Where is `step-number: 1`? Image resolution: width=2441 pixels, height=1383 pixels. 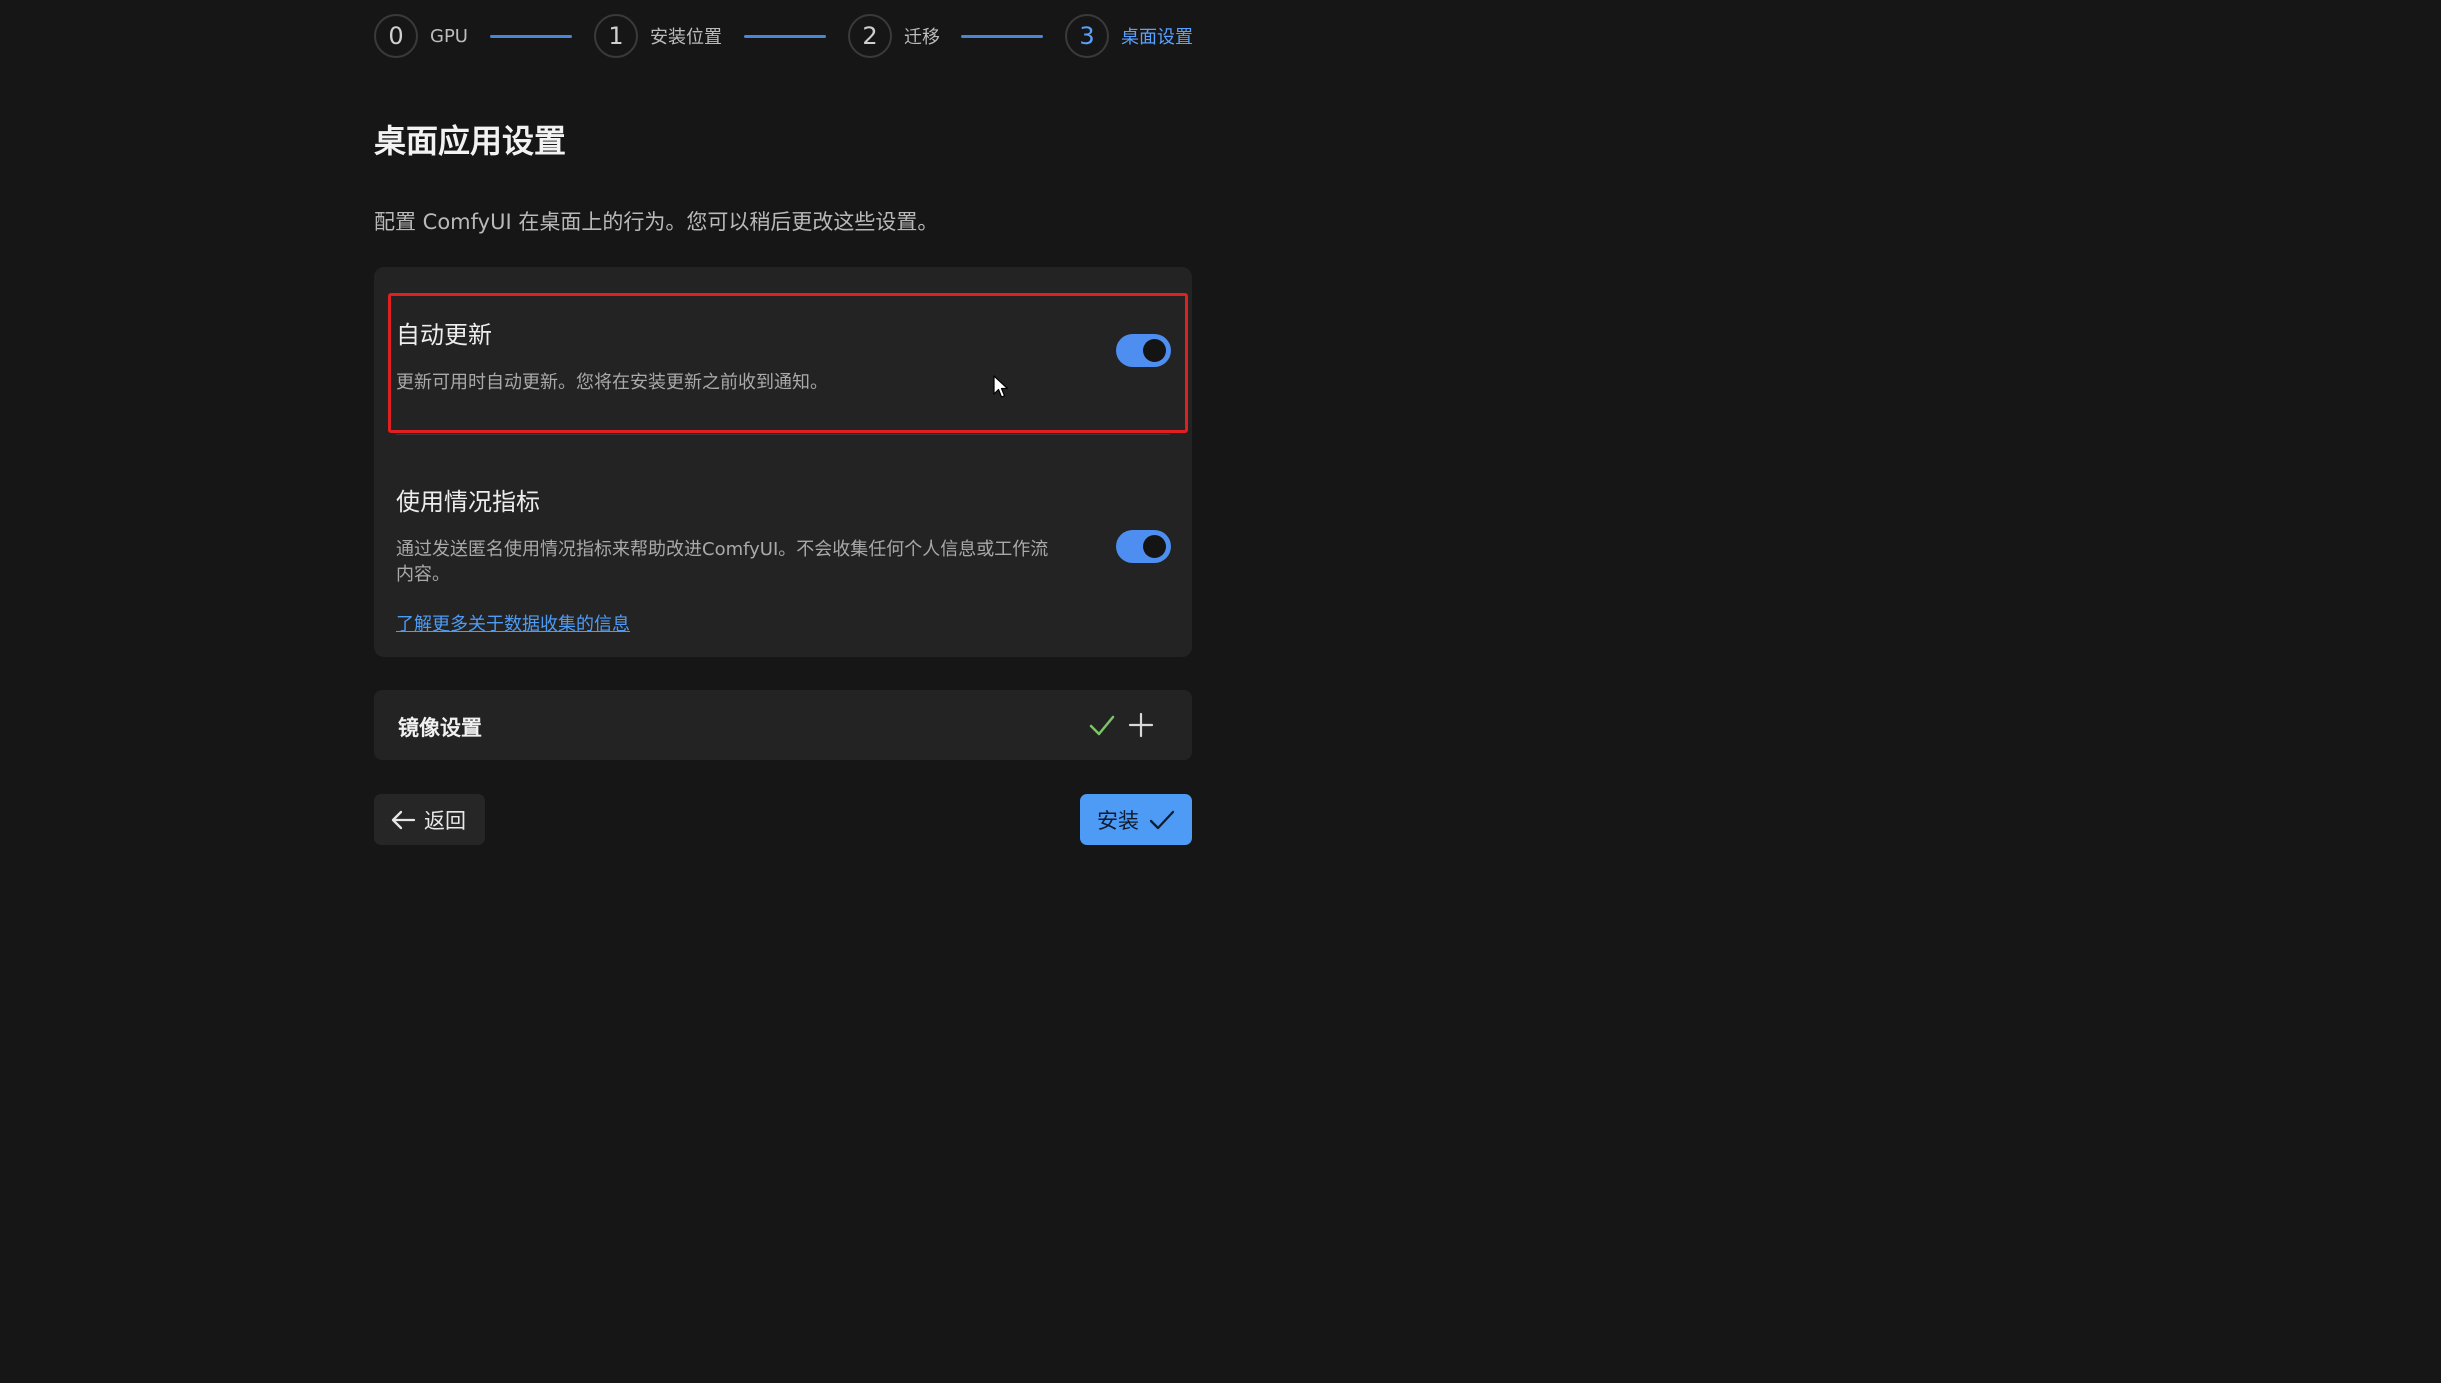 step-number: 1 is located at coordinates (616, 36).